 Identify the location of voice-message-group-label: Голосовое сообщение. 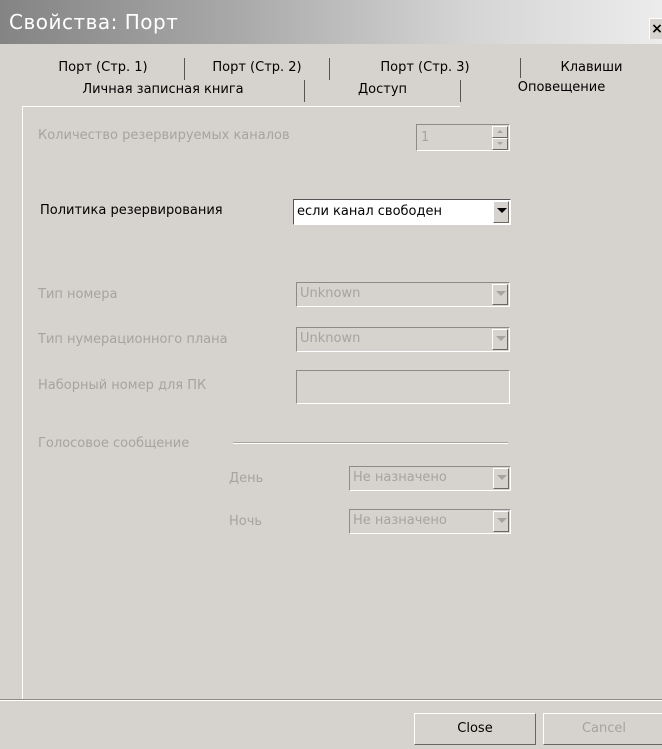
(114, 443).